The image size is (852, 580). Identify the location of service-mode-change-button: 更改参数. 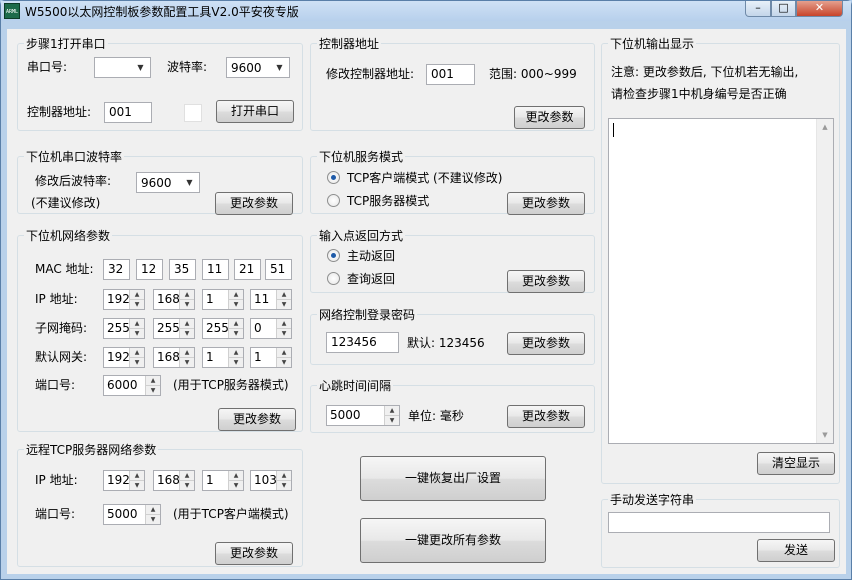
(546, 203).